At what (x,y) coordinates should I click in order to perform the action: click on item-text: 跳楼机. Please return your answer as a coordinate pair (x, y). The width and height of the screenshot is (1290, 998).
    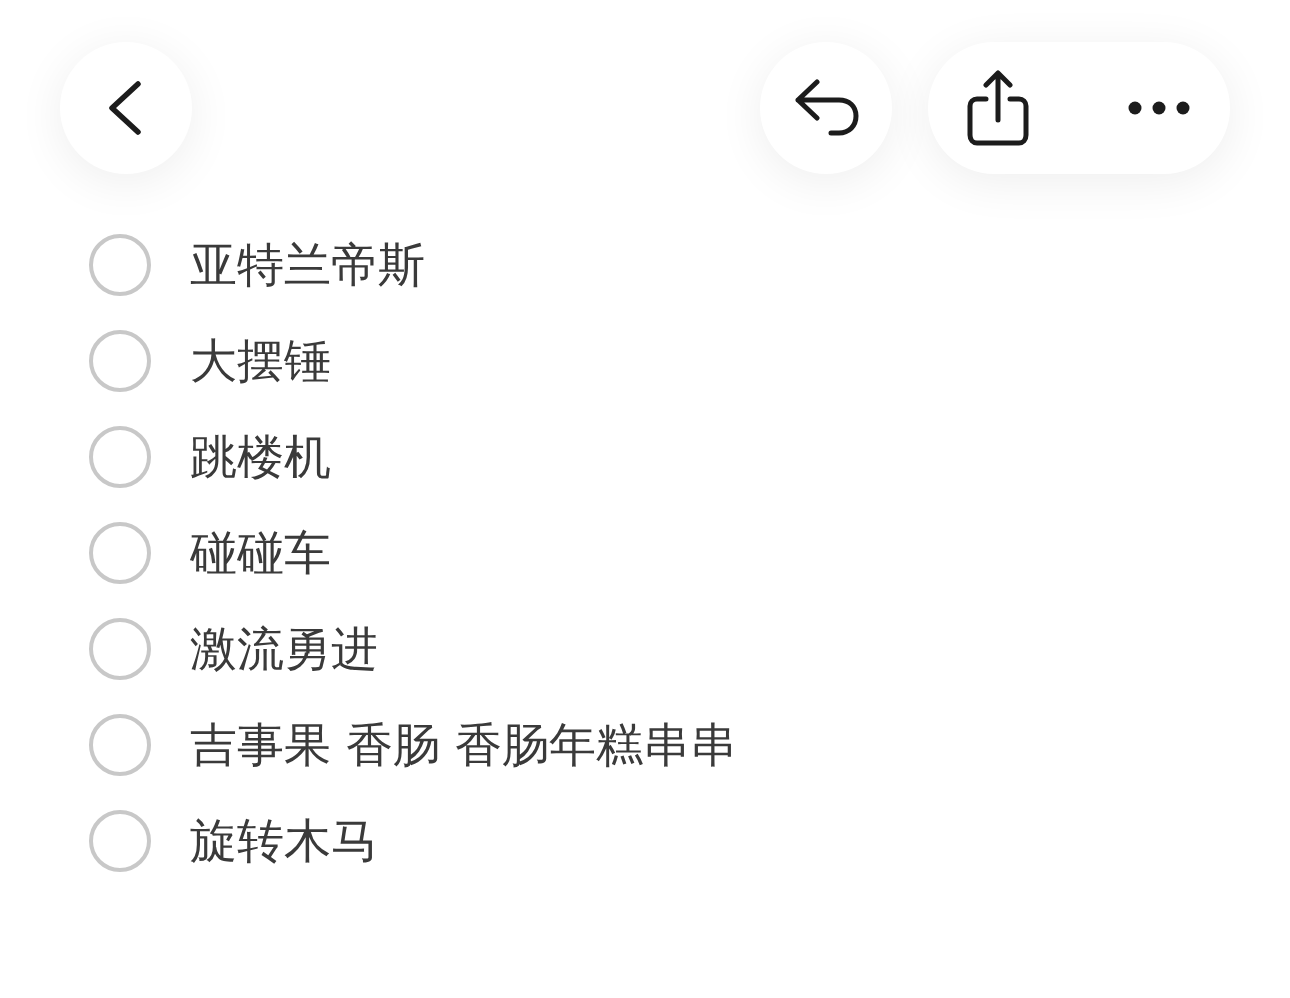
    Looking at the image, I should click on (260, 457).